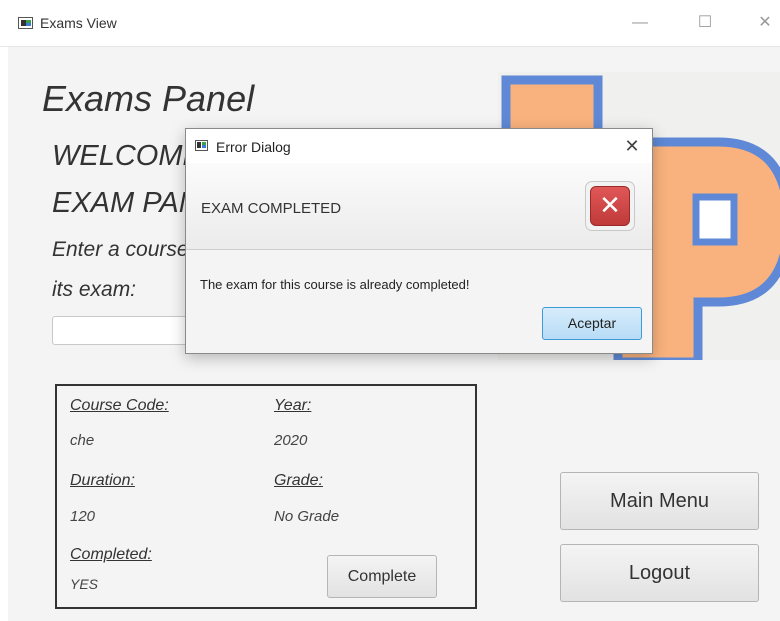 The height and width of the screenshot is (621, 780). What do you see at coordinates (640, 23) in the screenshot?
I see `minimize-icon: —` at bounding box center [640, 23].